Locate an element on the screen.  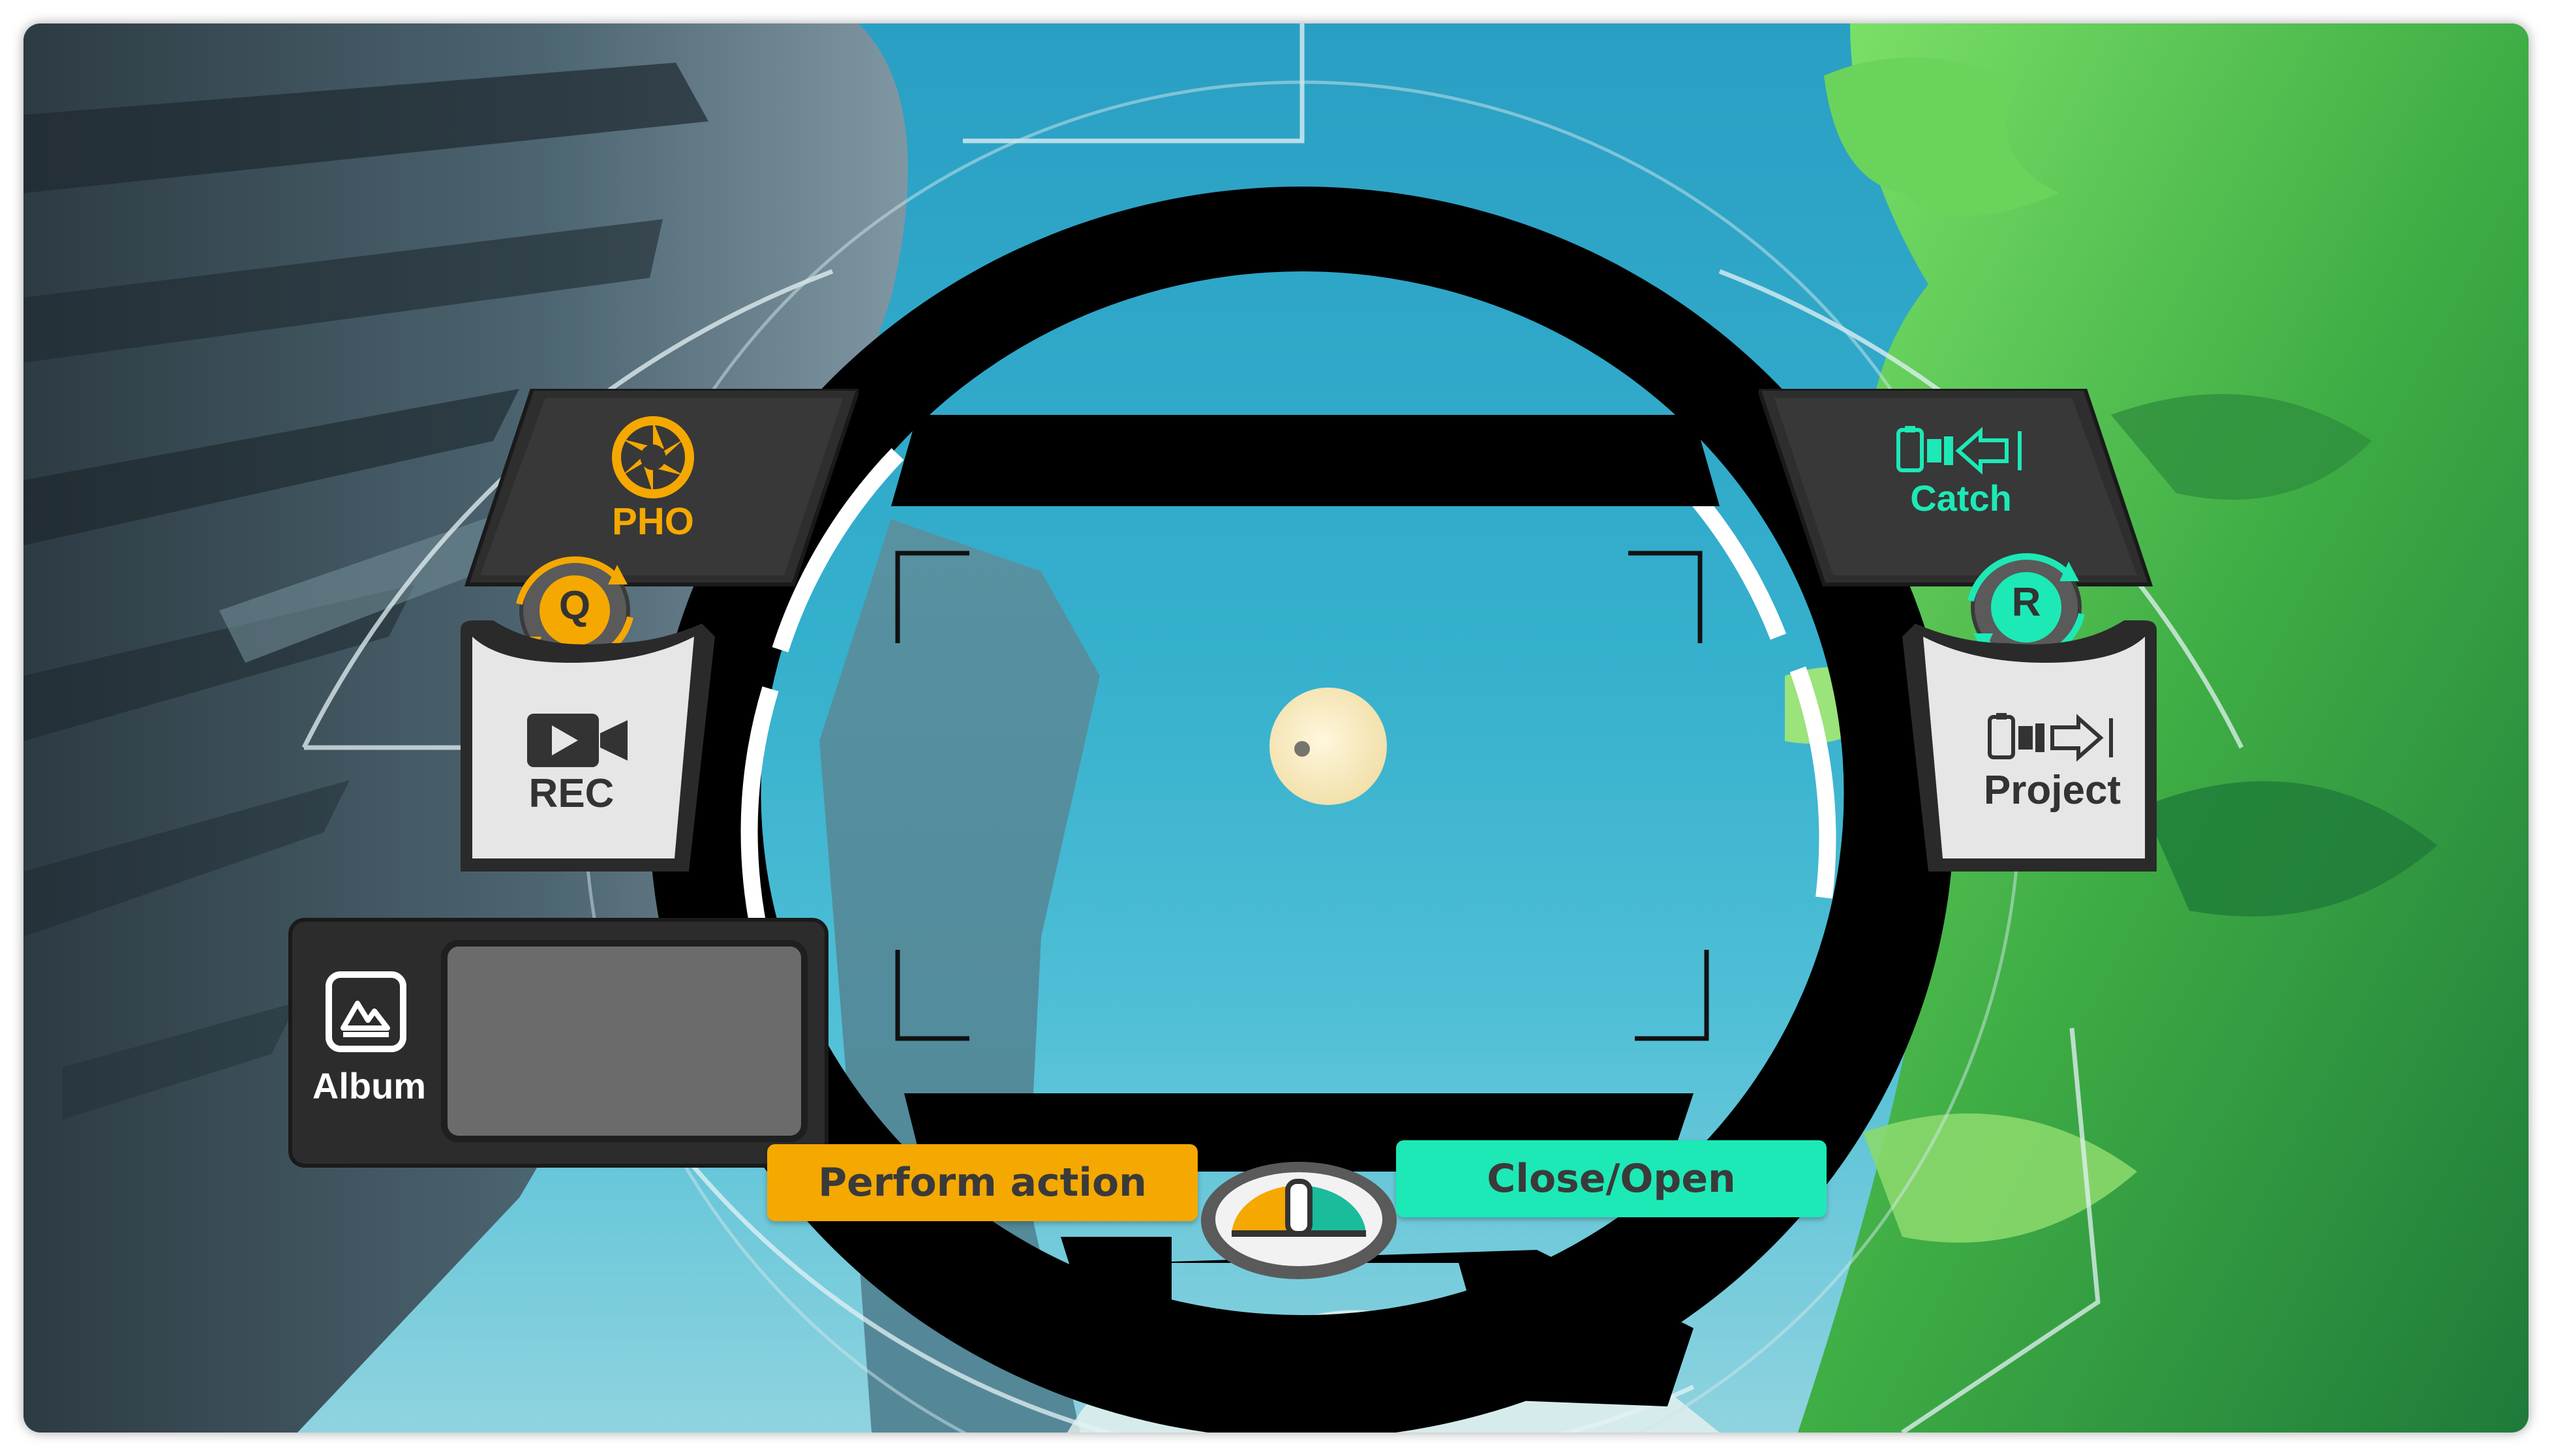
album-icon is located at coordinates (366, 1012).